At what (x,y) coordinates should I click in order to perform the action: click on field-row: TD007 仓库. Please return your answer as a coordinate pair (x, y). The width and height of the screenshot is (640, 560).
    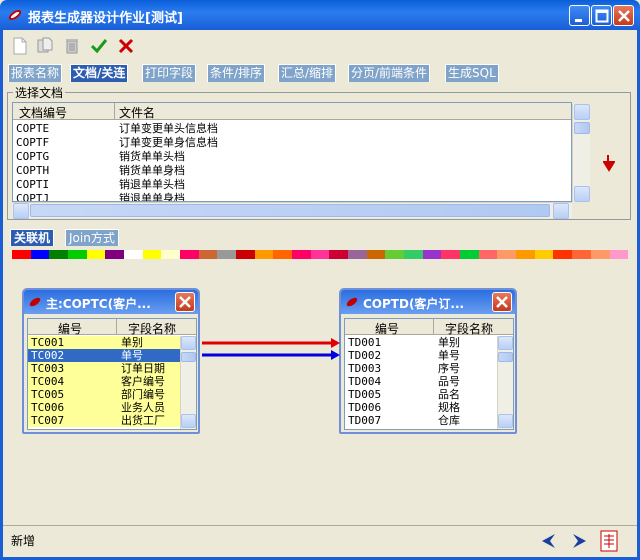
    Looking at the image, I should click on (421, 420).